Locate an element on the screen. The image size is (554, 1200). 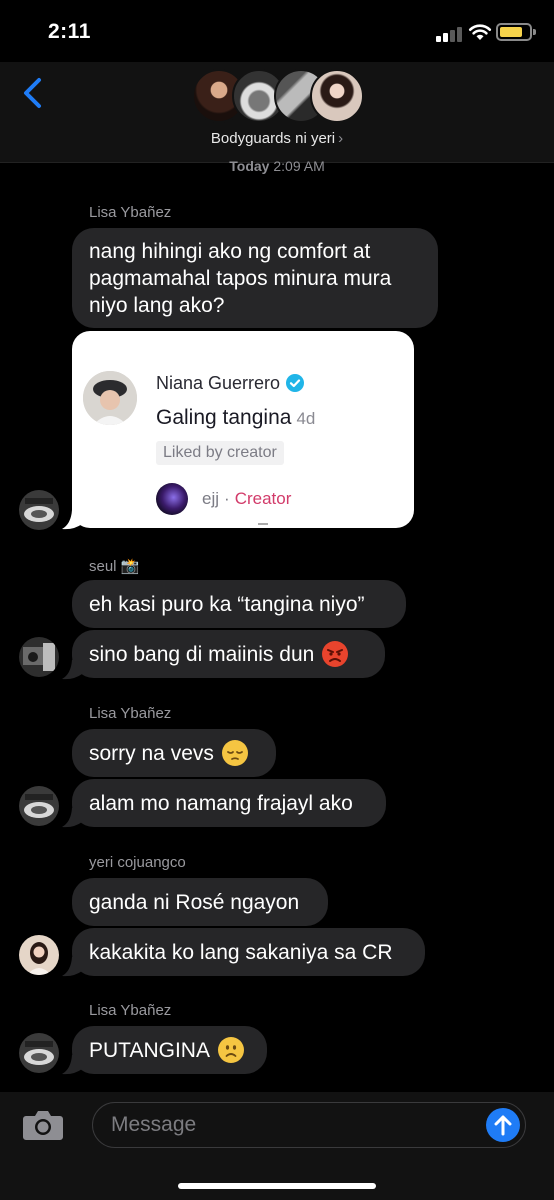
angry-face-icon is located at coordinates (335, 654).